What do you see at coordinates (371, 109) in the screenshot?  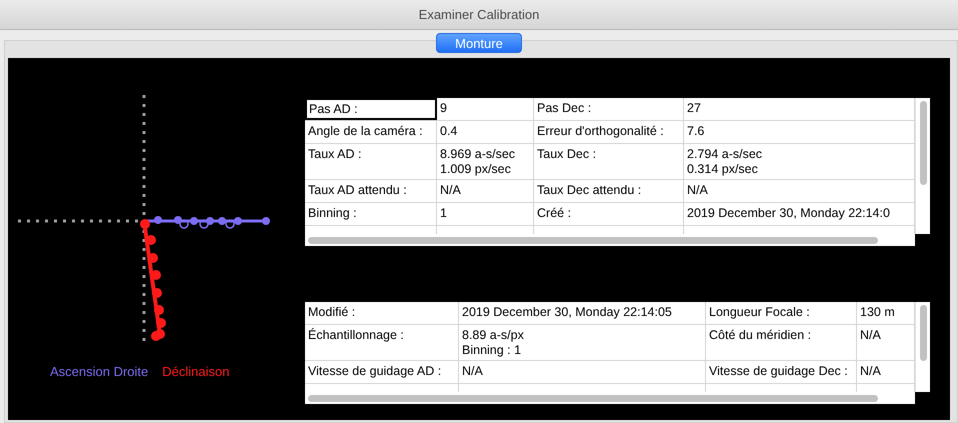 I see `table-cell: Pas AD :` at bounding box center [371, 109].